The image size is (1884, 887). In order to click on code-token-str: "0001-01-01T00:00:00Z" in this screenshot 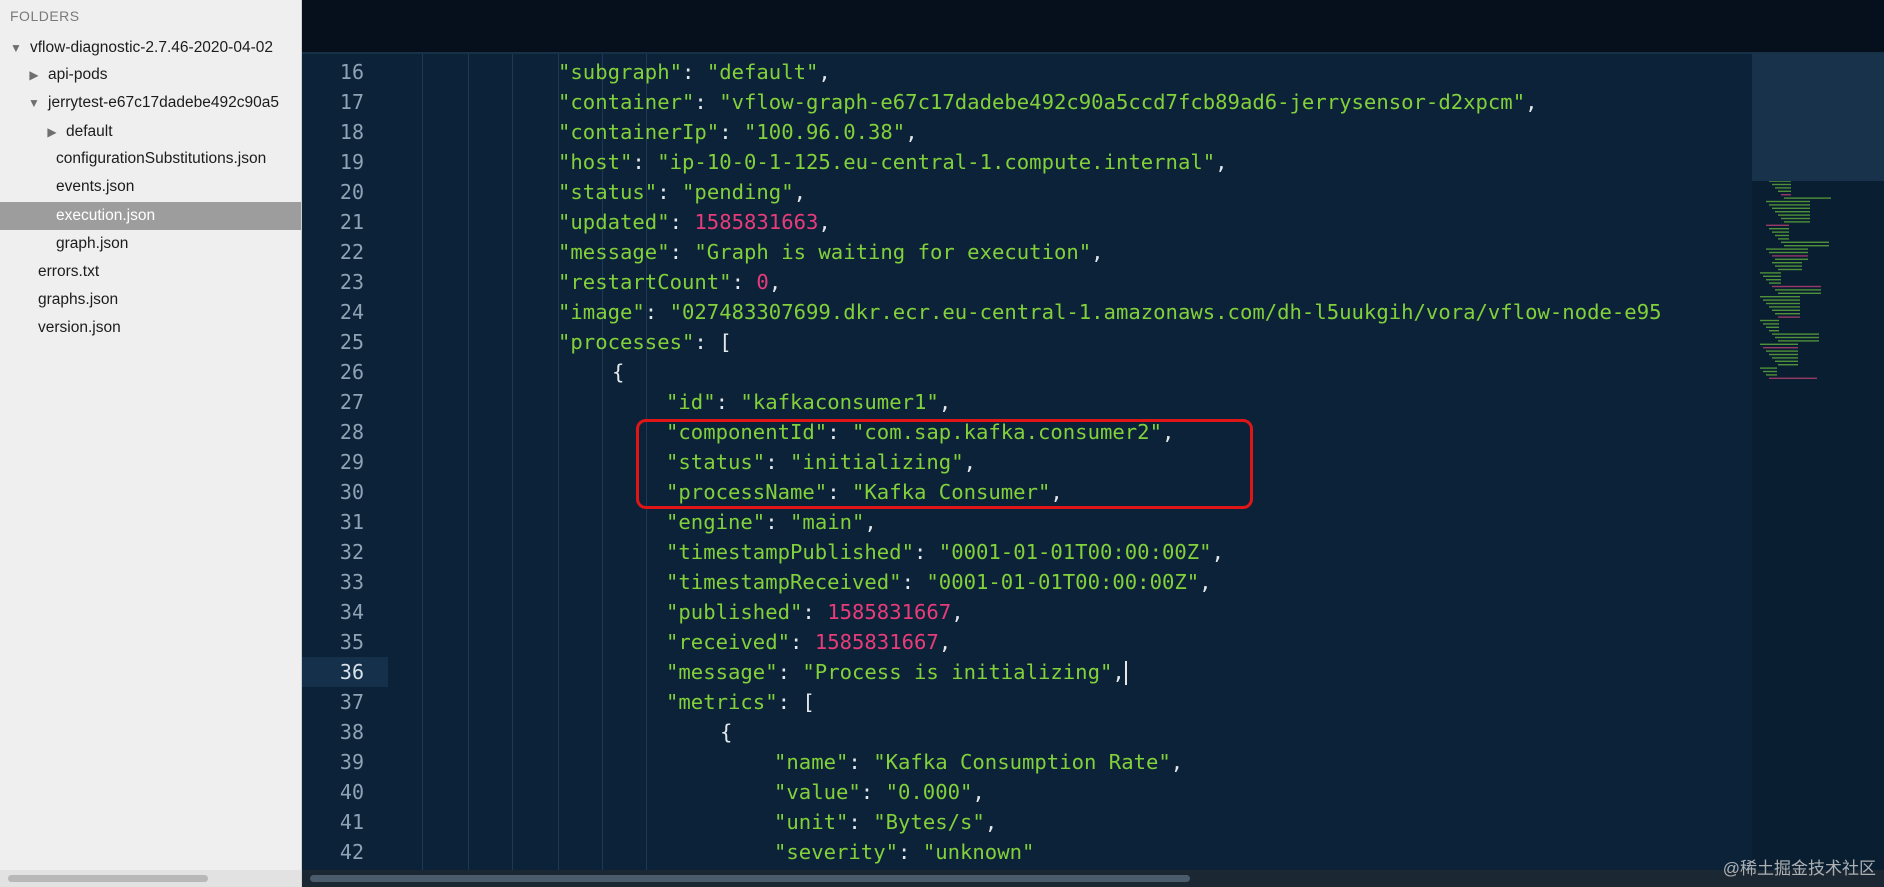, I will do `click(1075, 552)`.